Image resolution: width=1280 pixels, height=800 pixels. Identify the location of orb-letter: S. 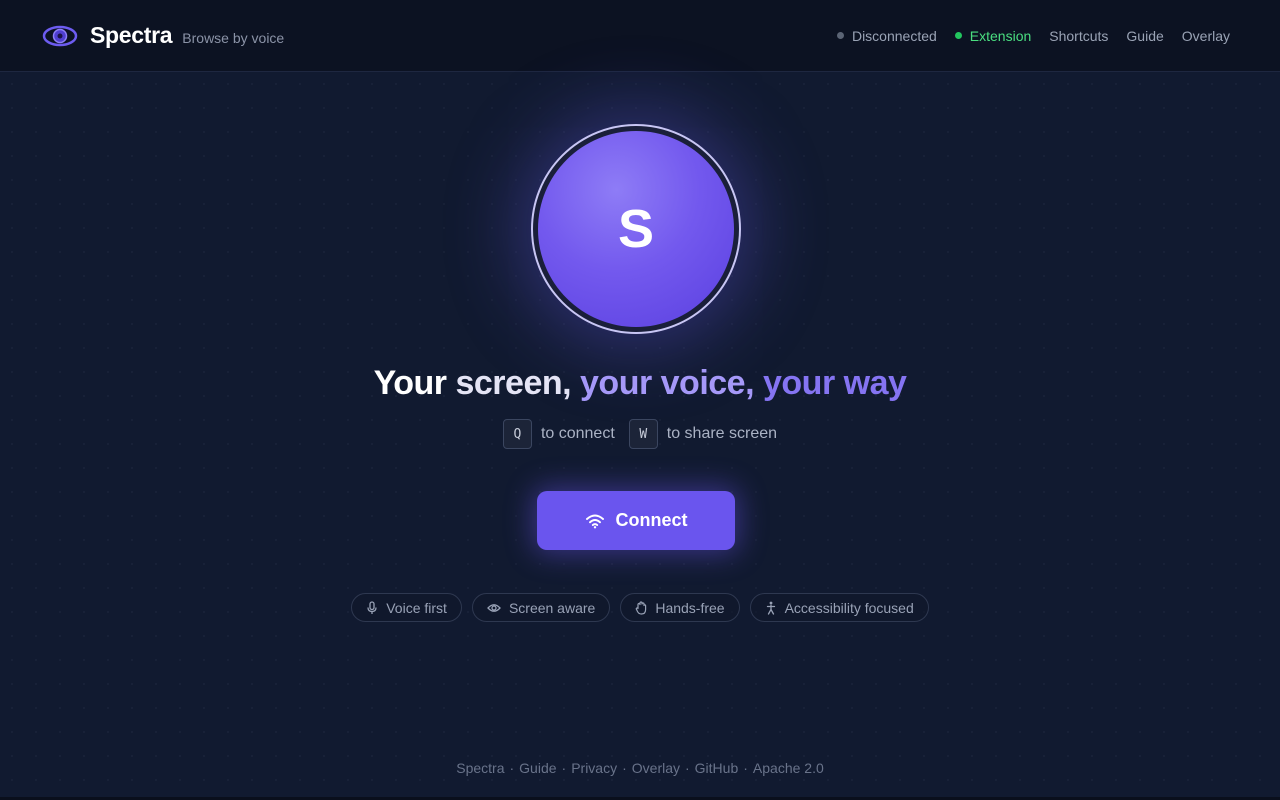
(636, 229).